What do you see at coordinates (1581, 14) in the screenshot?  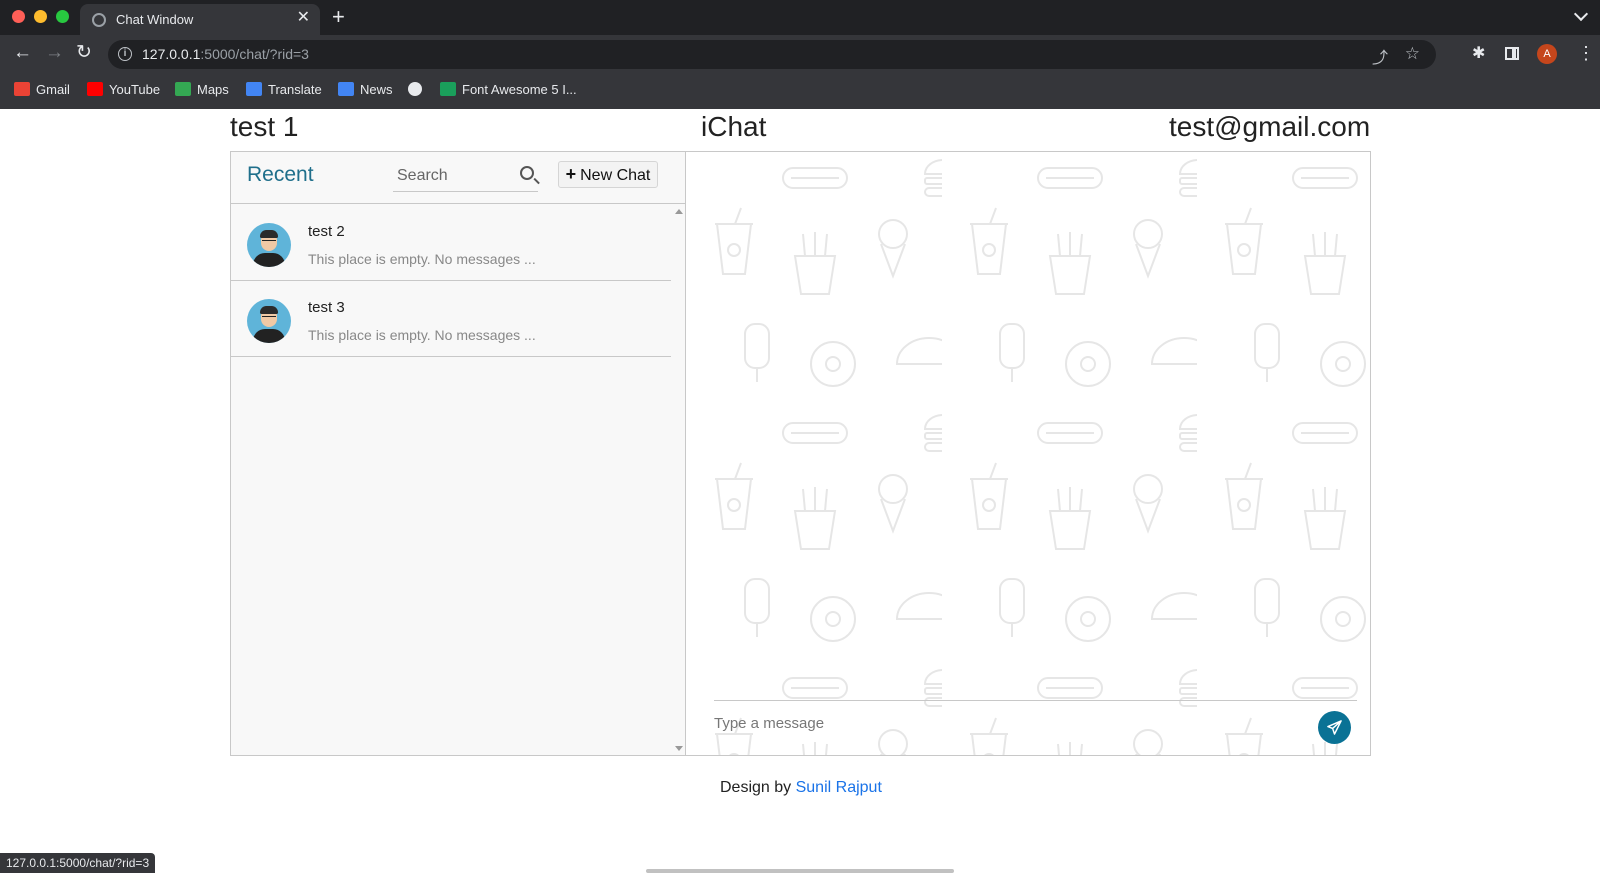 I see `chevron-down-icon` at bounding box center [1581, 14].